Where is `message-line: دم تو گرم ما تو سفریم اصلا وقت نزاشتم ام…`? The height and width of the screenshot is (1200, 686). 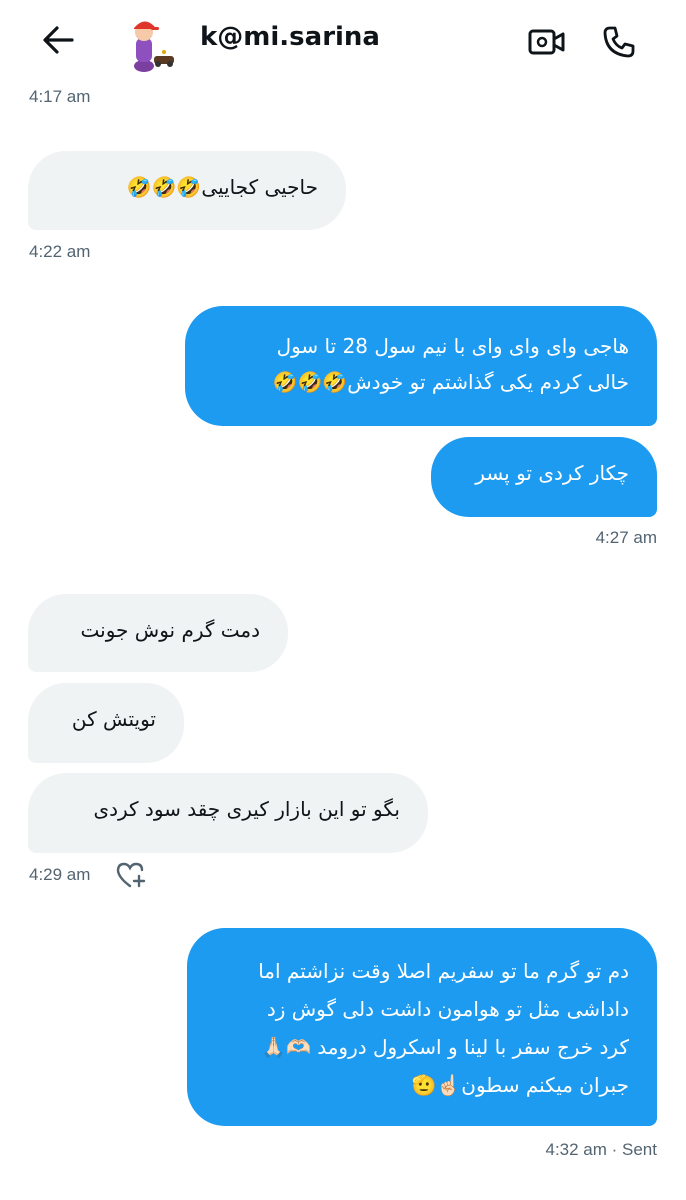
message-line: دم تو گرم ما تو سفریم اصلا وقت نزاشتم ام… is located at coordinates (443, 971).